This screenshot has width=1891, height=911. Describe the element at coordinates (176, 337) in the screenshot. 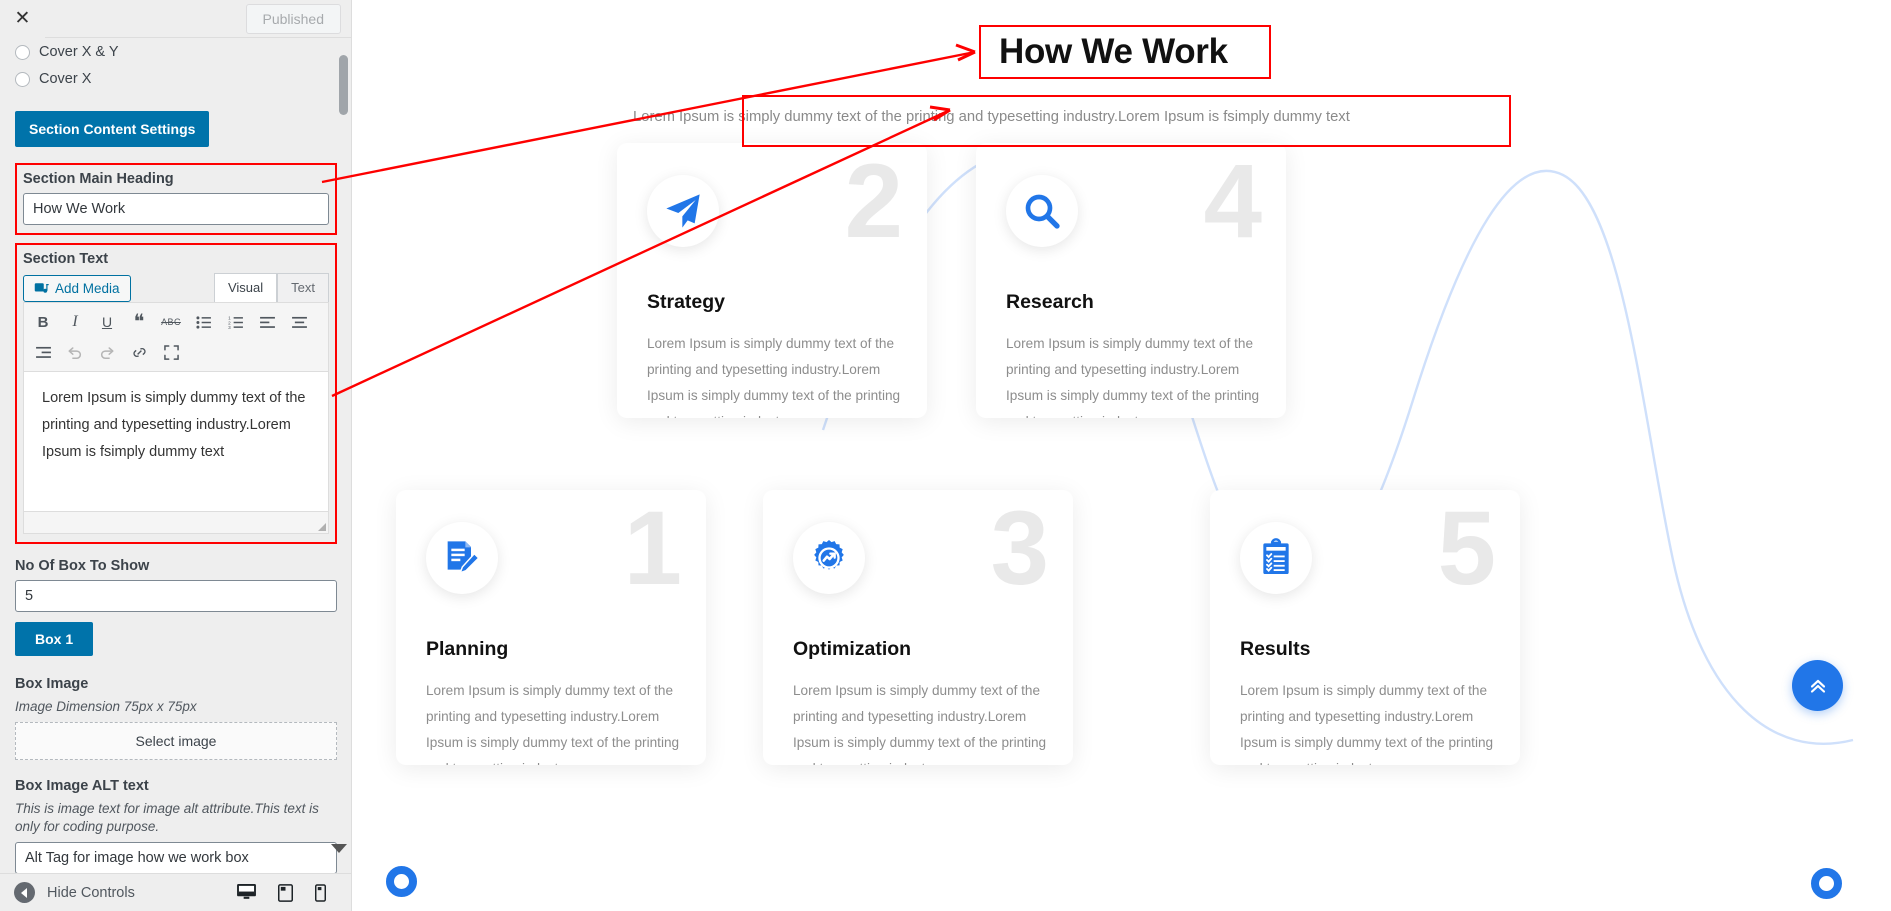

I see `editor-toolbar: B I U ❝ ABC 123` at that location.